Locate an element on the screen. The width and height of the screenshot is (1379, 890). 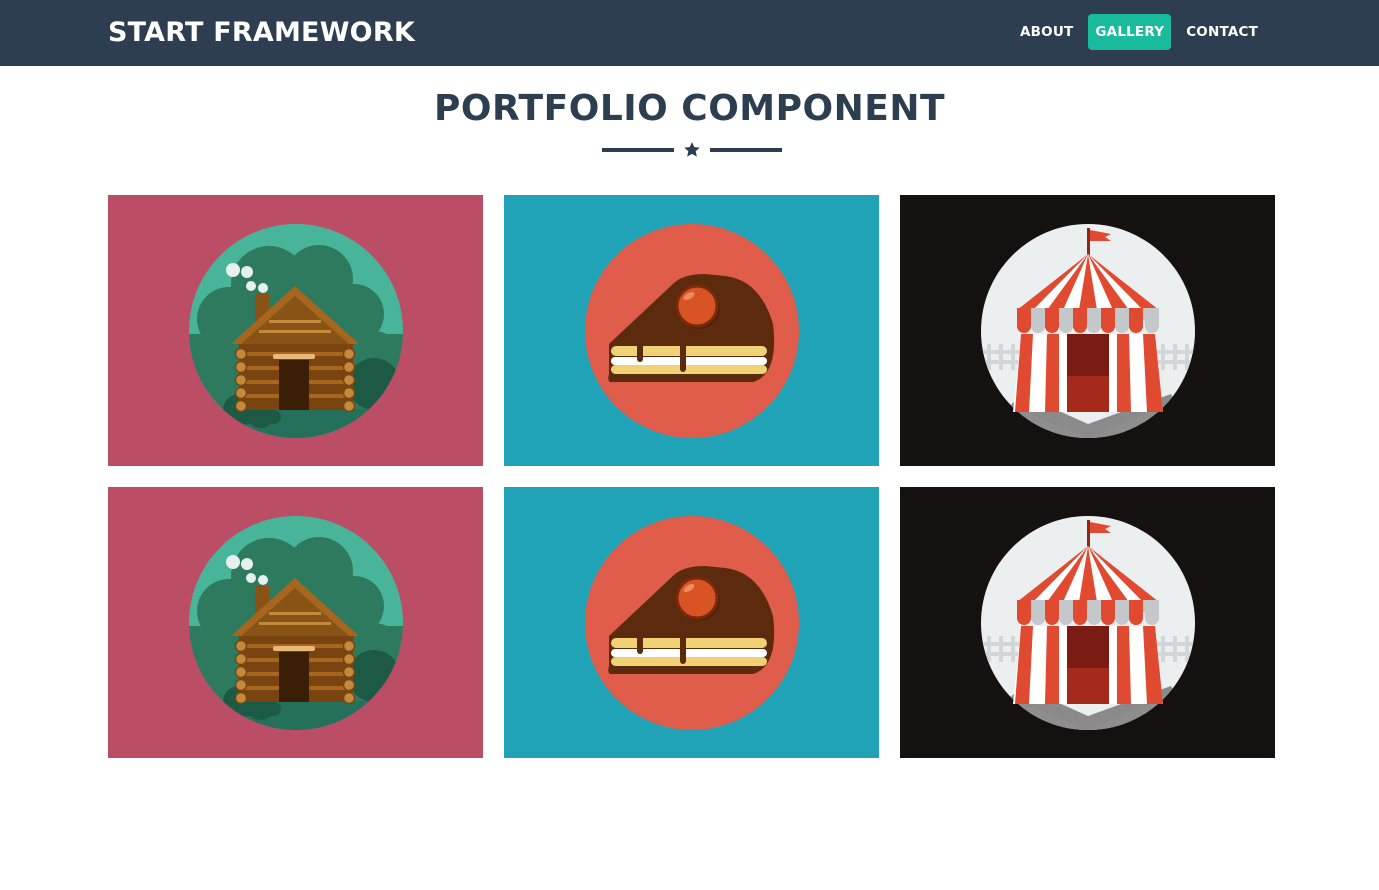
title-divider is located at coordinates (692, 150).